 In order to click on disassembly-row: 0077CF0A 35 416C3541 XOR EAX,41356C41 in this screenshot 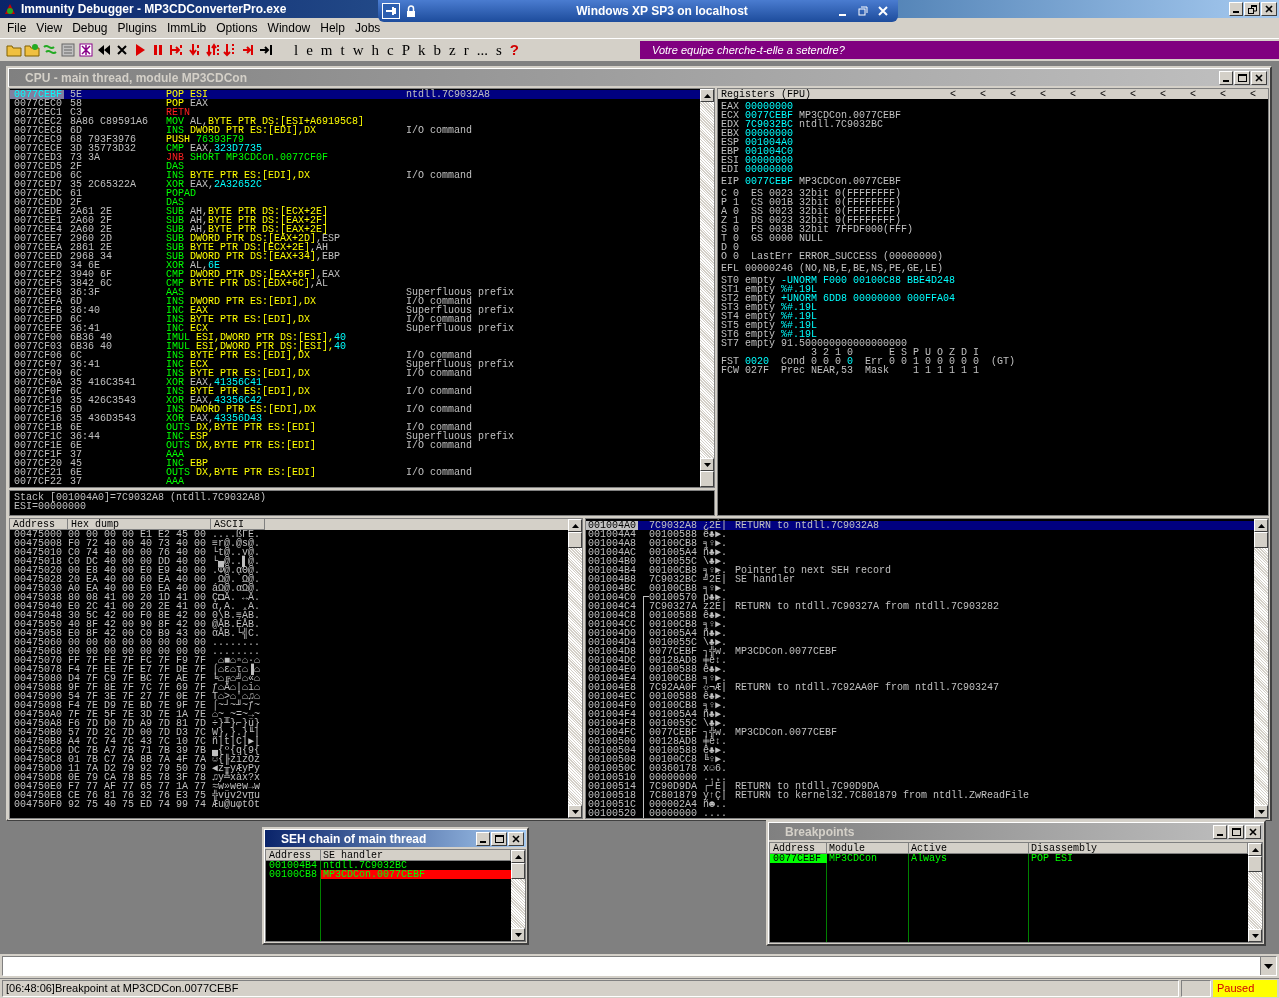, I will do `click(355, 382)`.